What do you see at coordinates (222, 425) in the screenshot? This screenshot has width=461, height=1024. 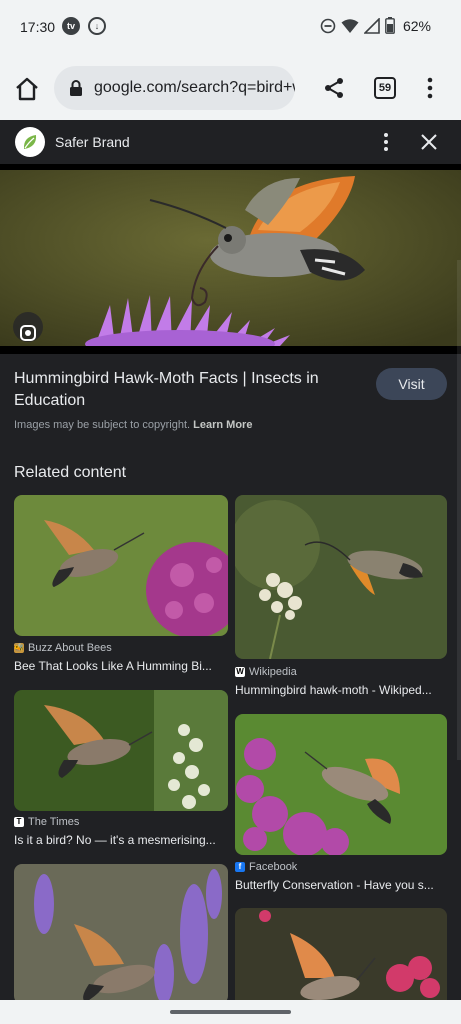 I see `learn-more-link: Learn More` at bounding box center [222, 425].